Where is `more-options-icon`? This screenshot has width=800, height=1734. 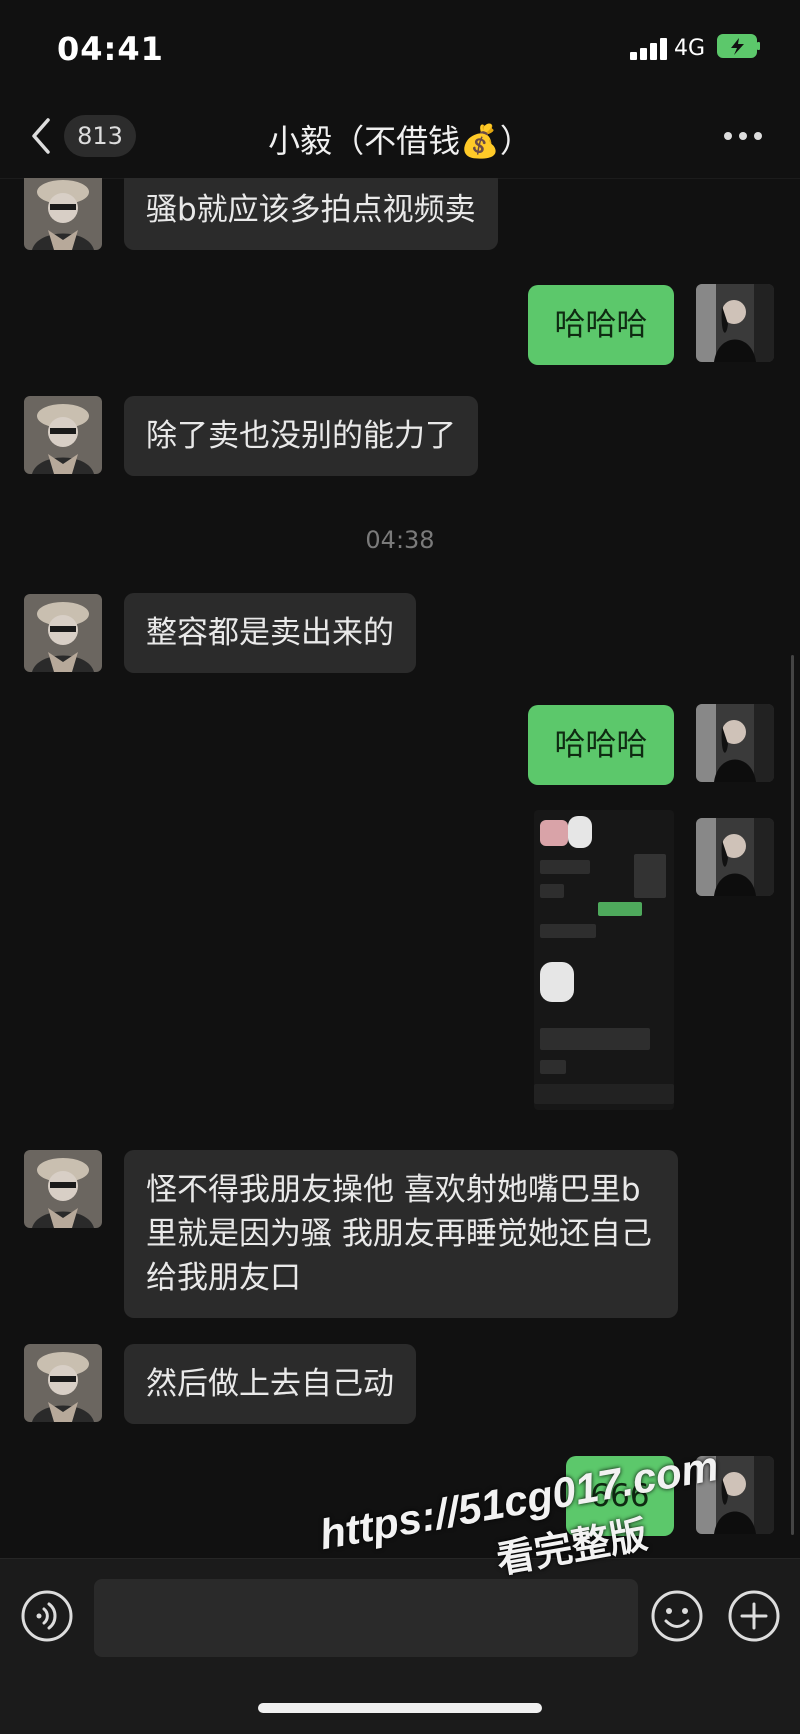 more-options-icon is located at coordinates (744, 138).